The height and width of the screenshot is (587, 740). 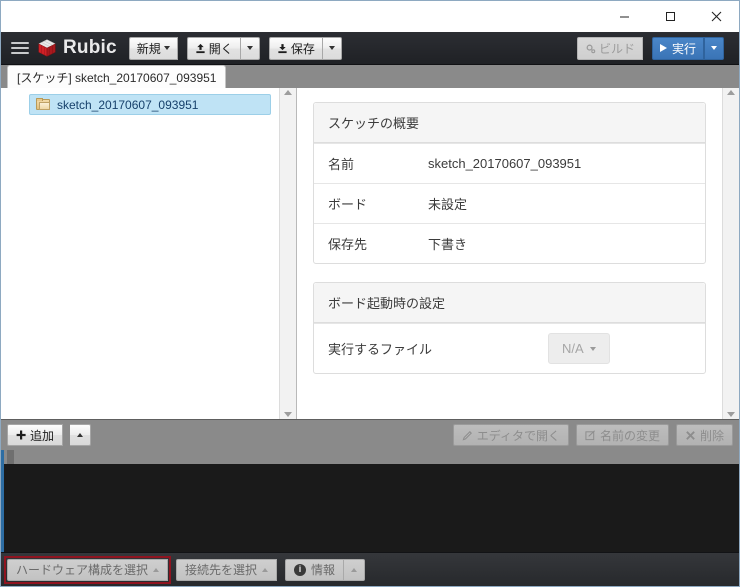 I want to click on hardware-config-button: ハードウェア構成を選択, so click(x=88, y=569).